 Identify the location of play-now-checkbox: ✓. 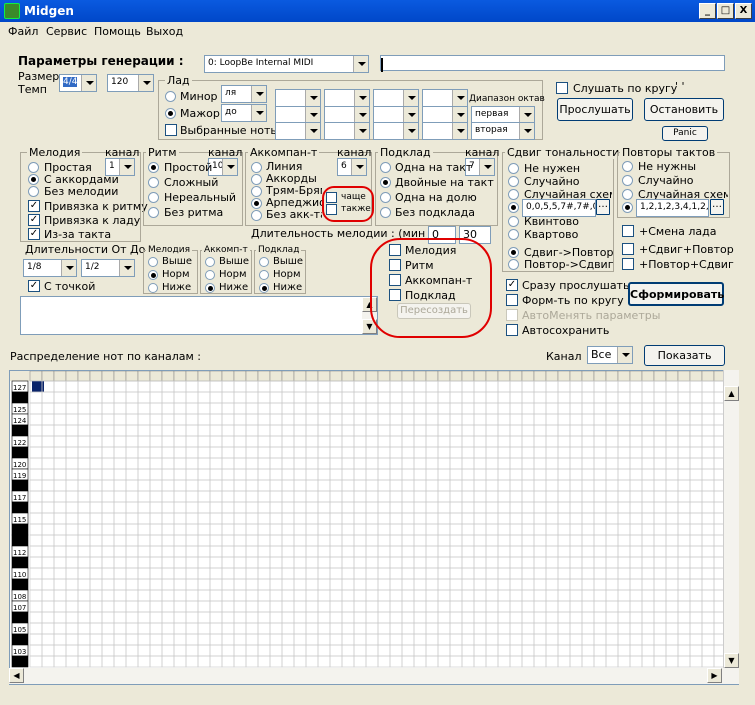
(512, 285).